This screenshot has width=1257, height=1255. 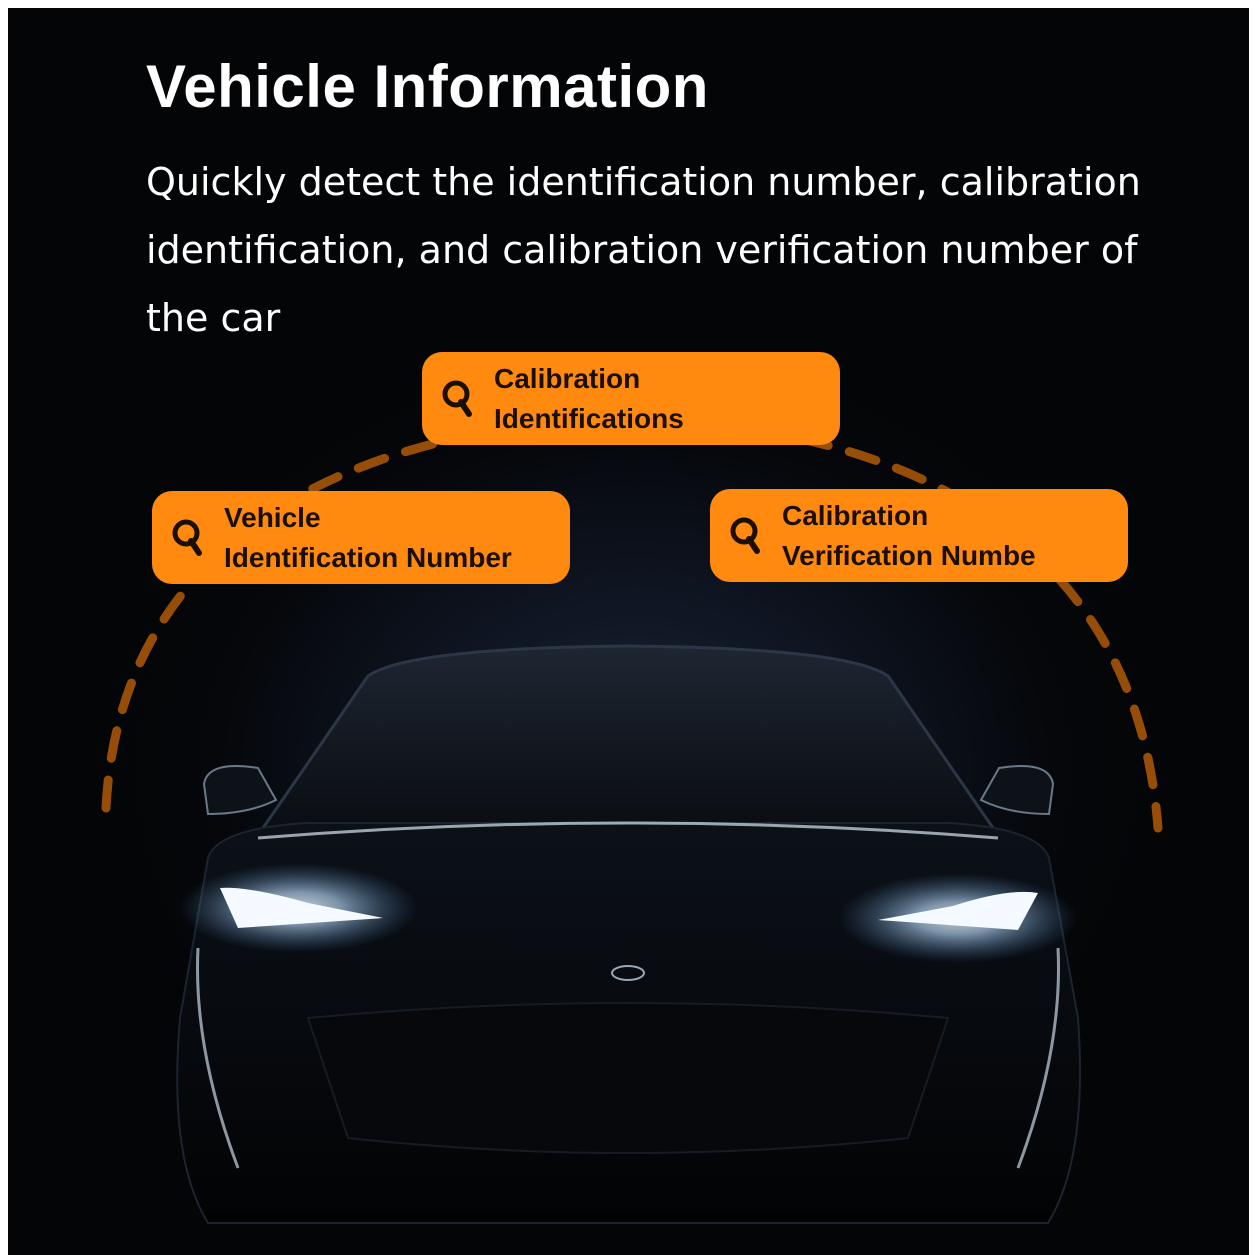 I want to click on calibration-verification-number-badge: Calibration Verification Numbe, so click(x=919, y=535).